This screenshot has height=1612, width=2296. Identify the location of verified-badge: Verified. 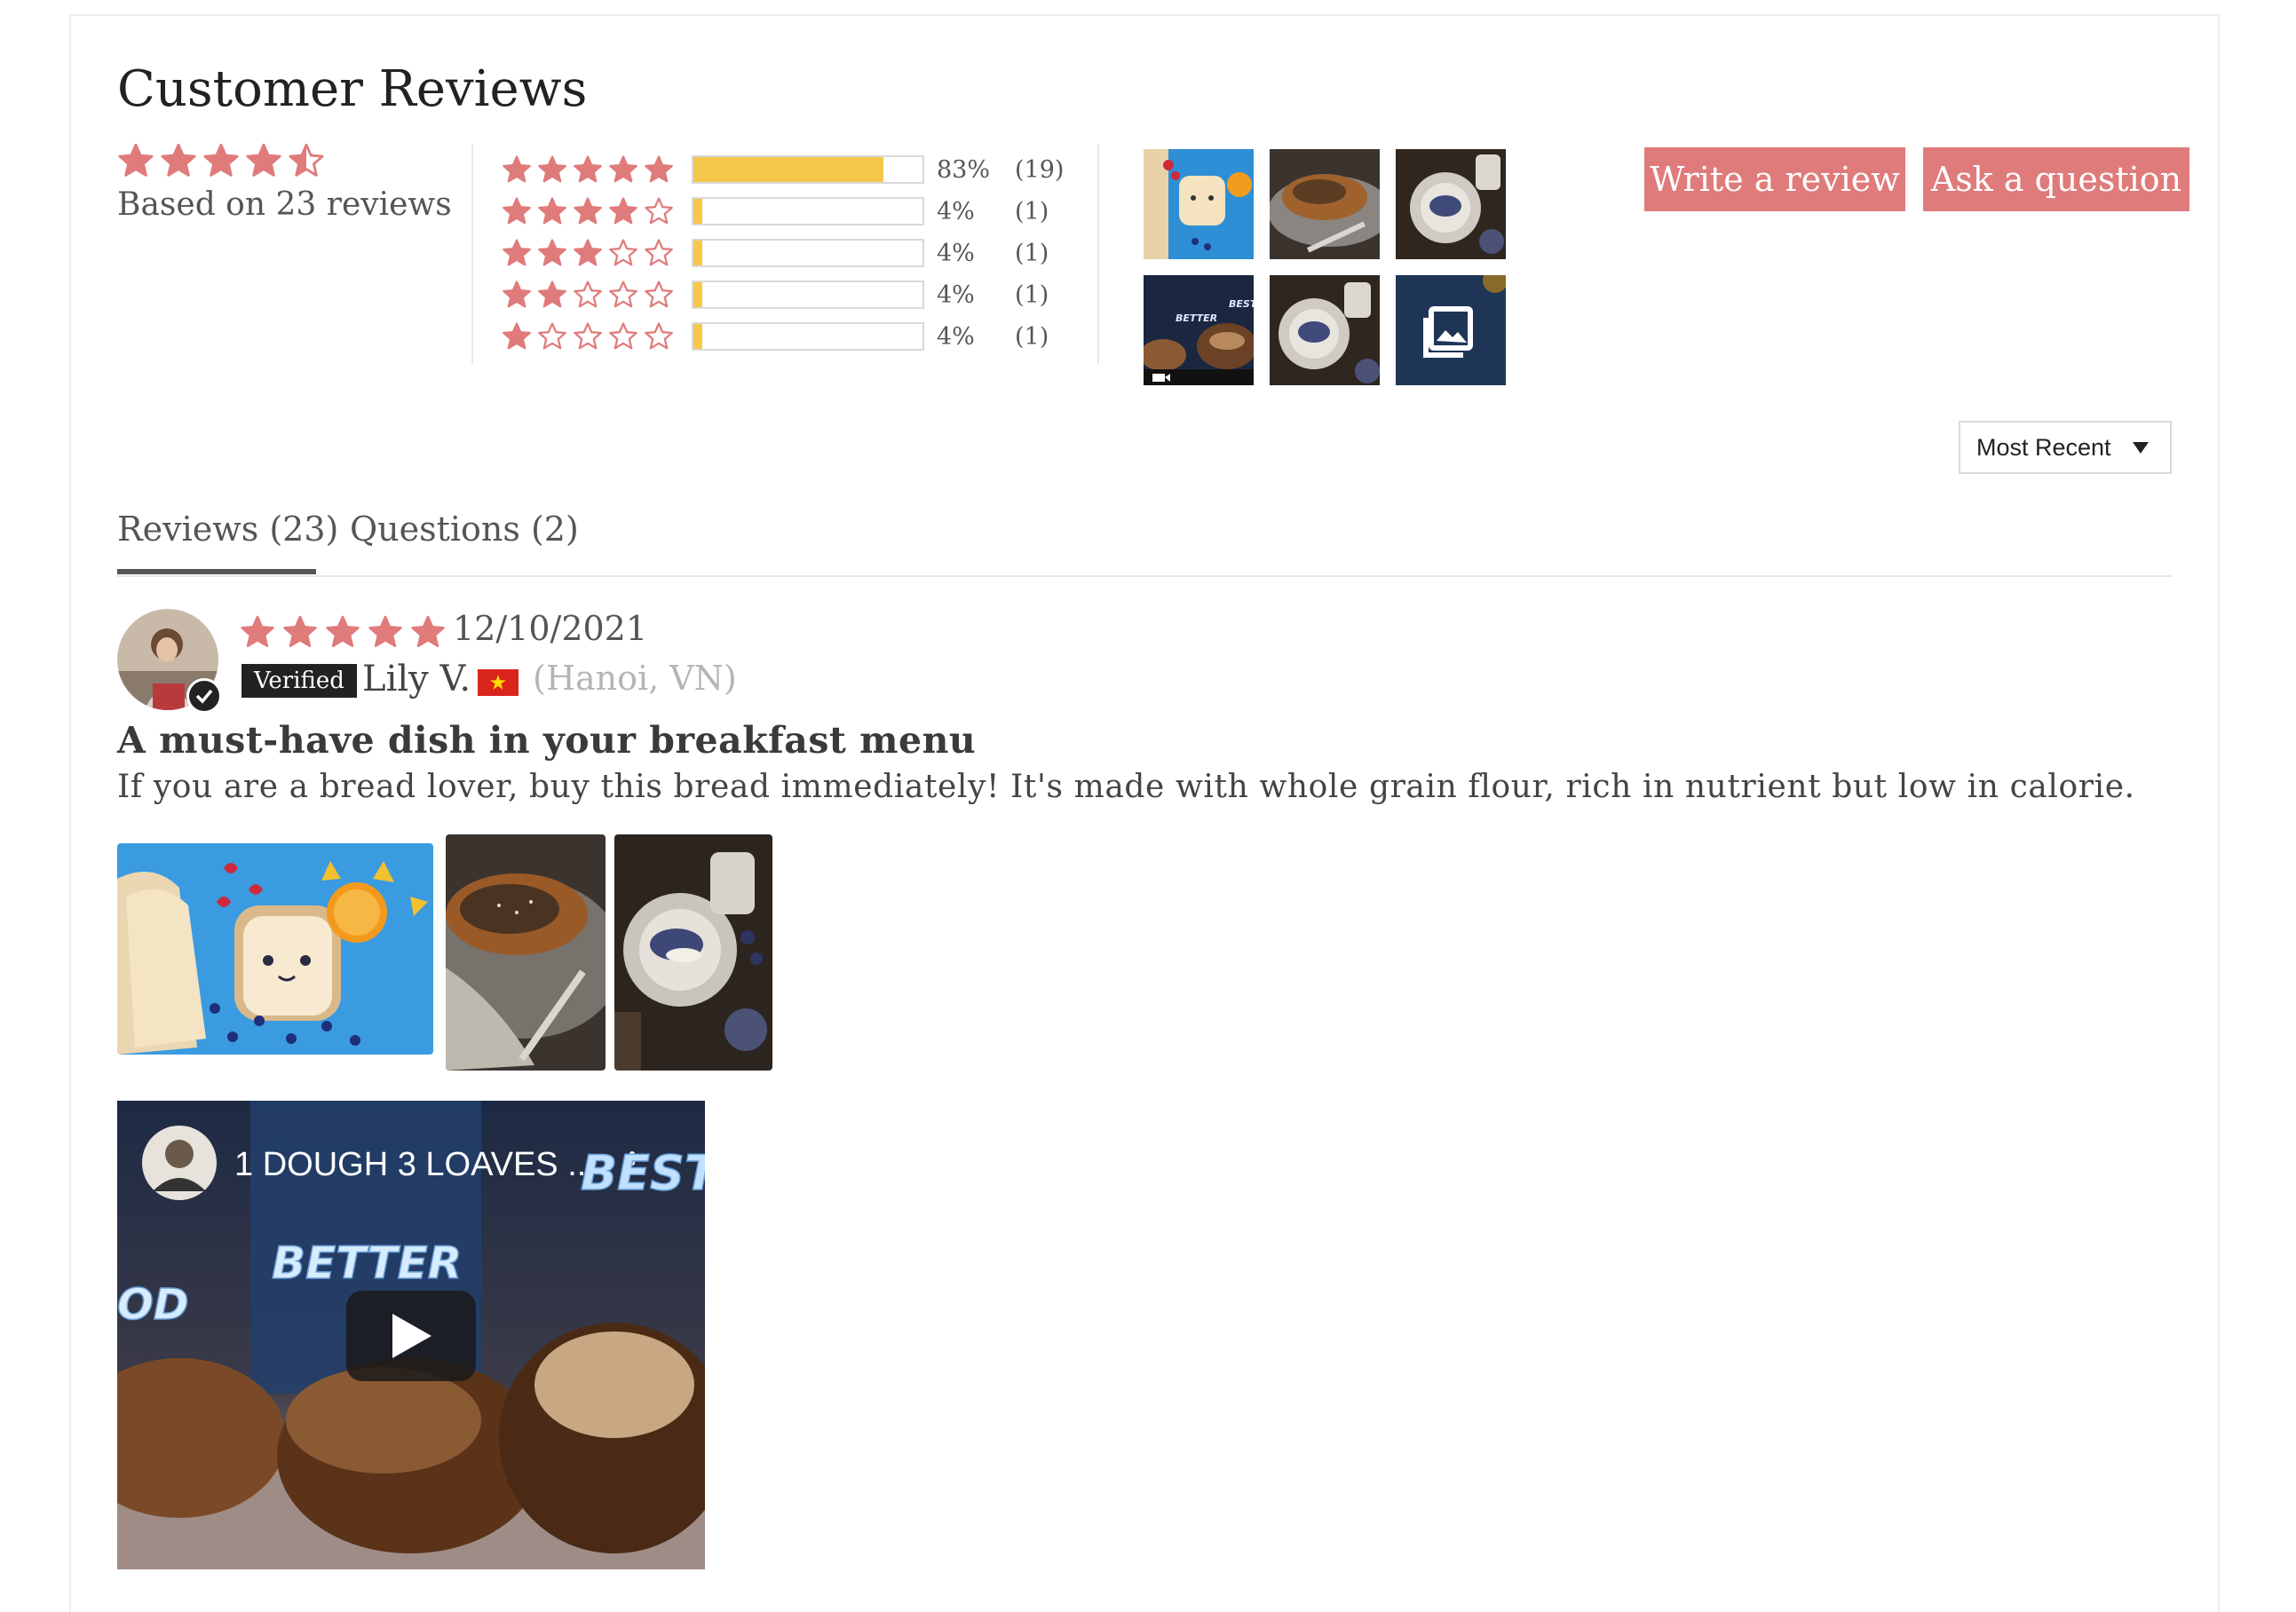
(299, 681).